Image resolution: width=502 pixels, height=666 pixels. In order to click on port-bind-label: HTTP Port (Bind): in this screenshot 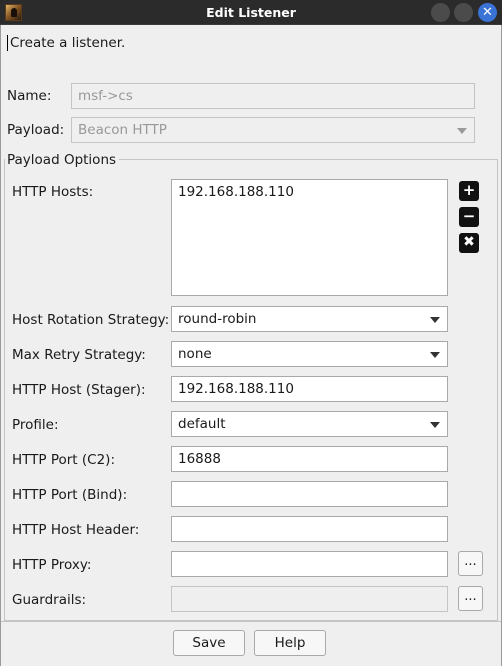, I will do `click(70, 495)`.